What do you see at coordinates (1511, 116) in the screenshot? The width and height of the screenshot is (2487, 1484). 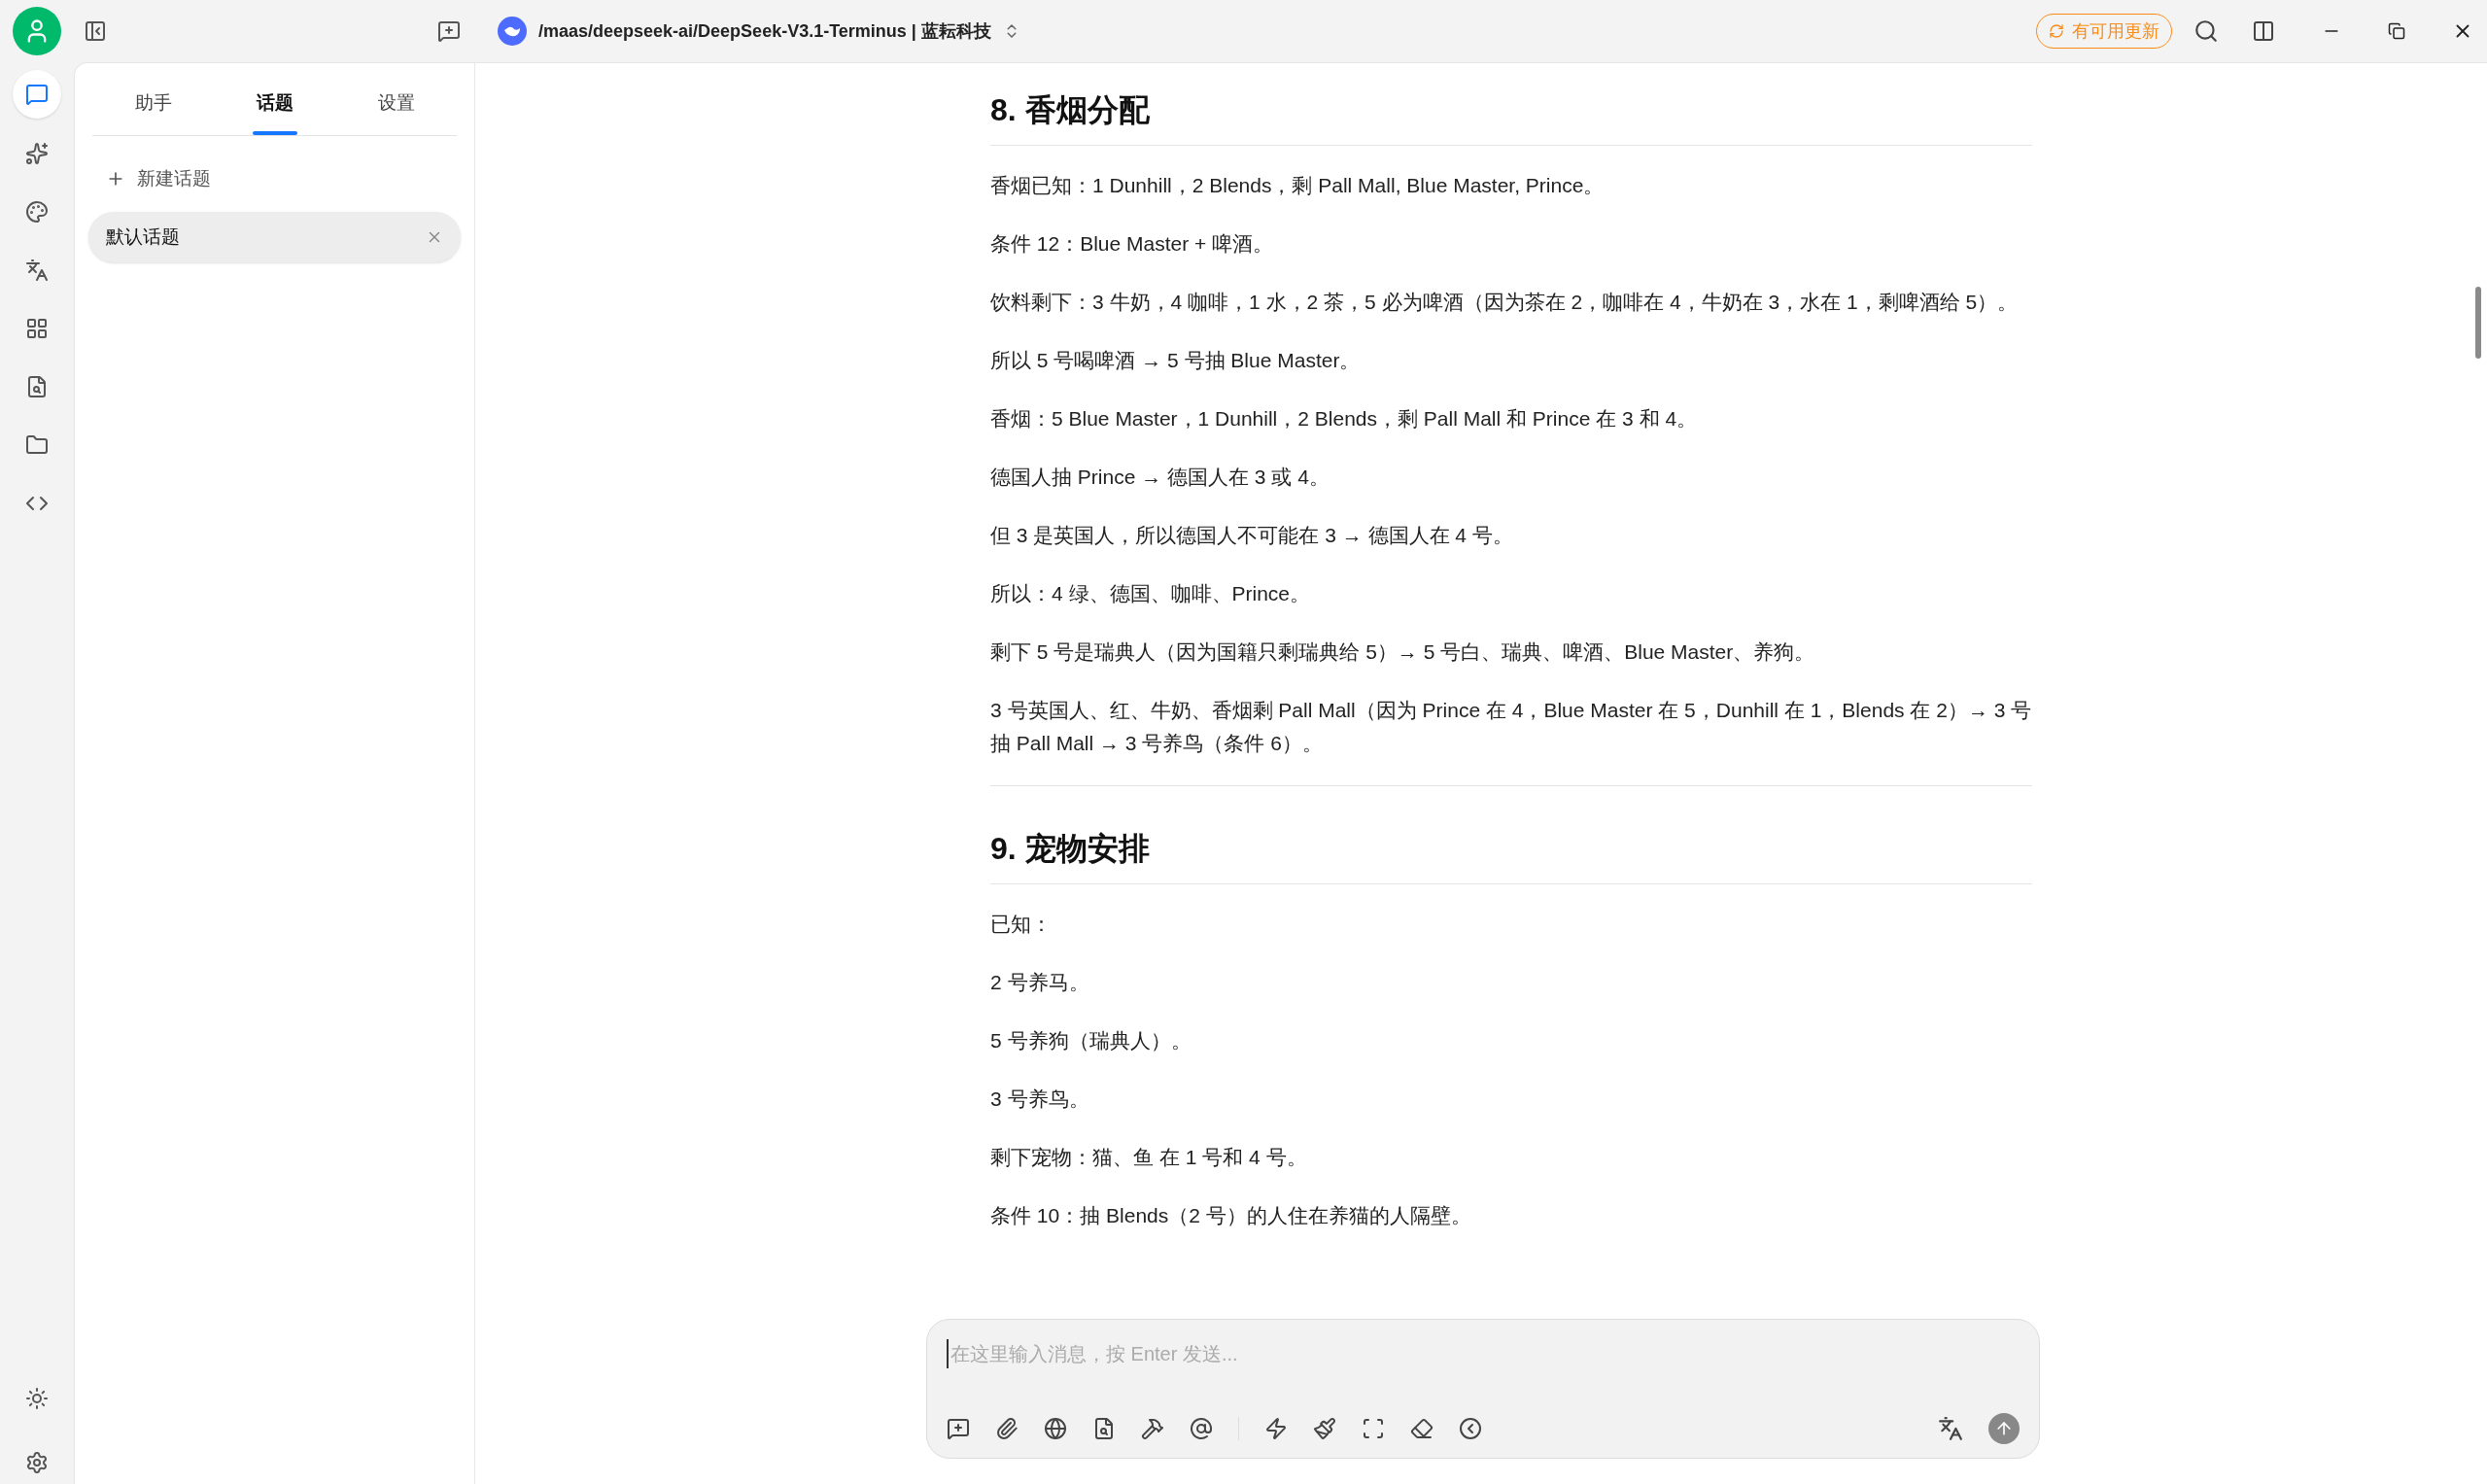 I see `section-heading: 8. 香烟分配` at bounding box center [1511, 116].